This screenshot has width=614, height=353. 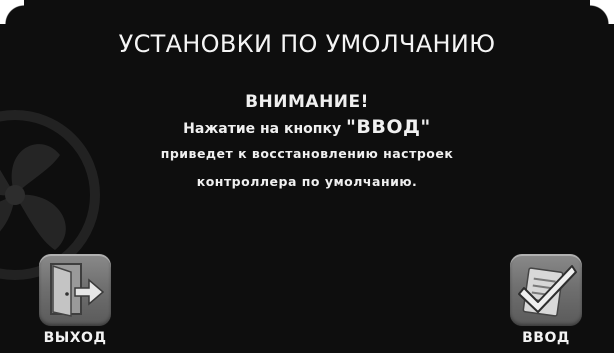 I want to click on warning-line-3: контроллера по умолчанию., so click(x=307, y=181).